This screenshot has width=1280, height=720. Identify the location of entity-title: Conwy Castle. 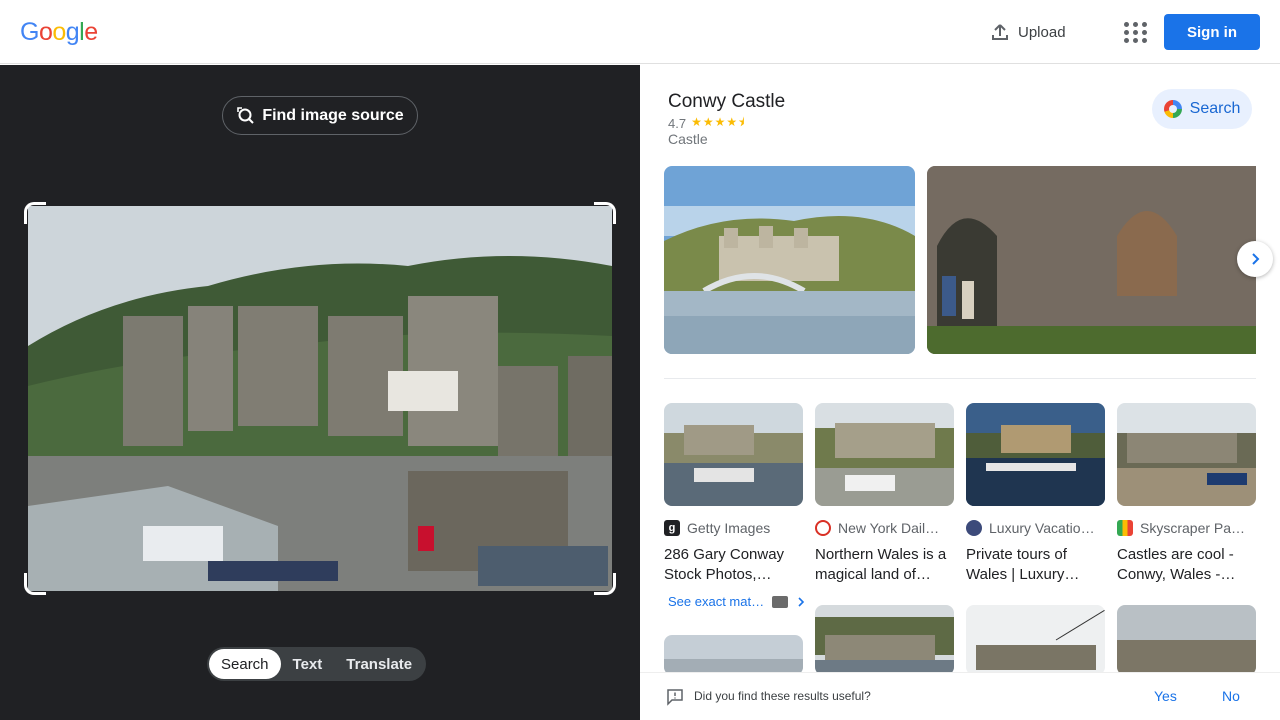
(726, 102).